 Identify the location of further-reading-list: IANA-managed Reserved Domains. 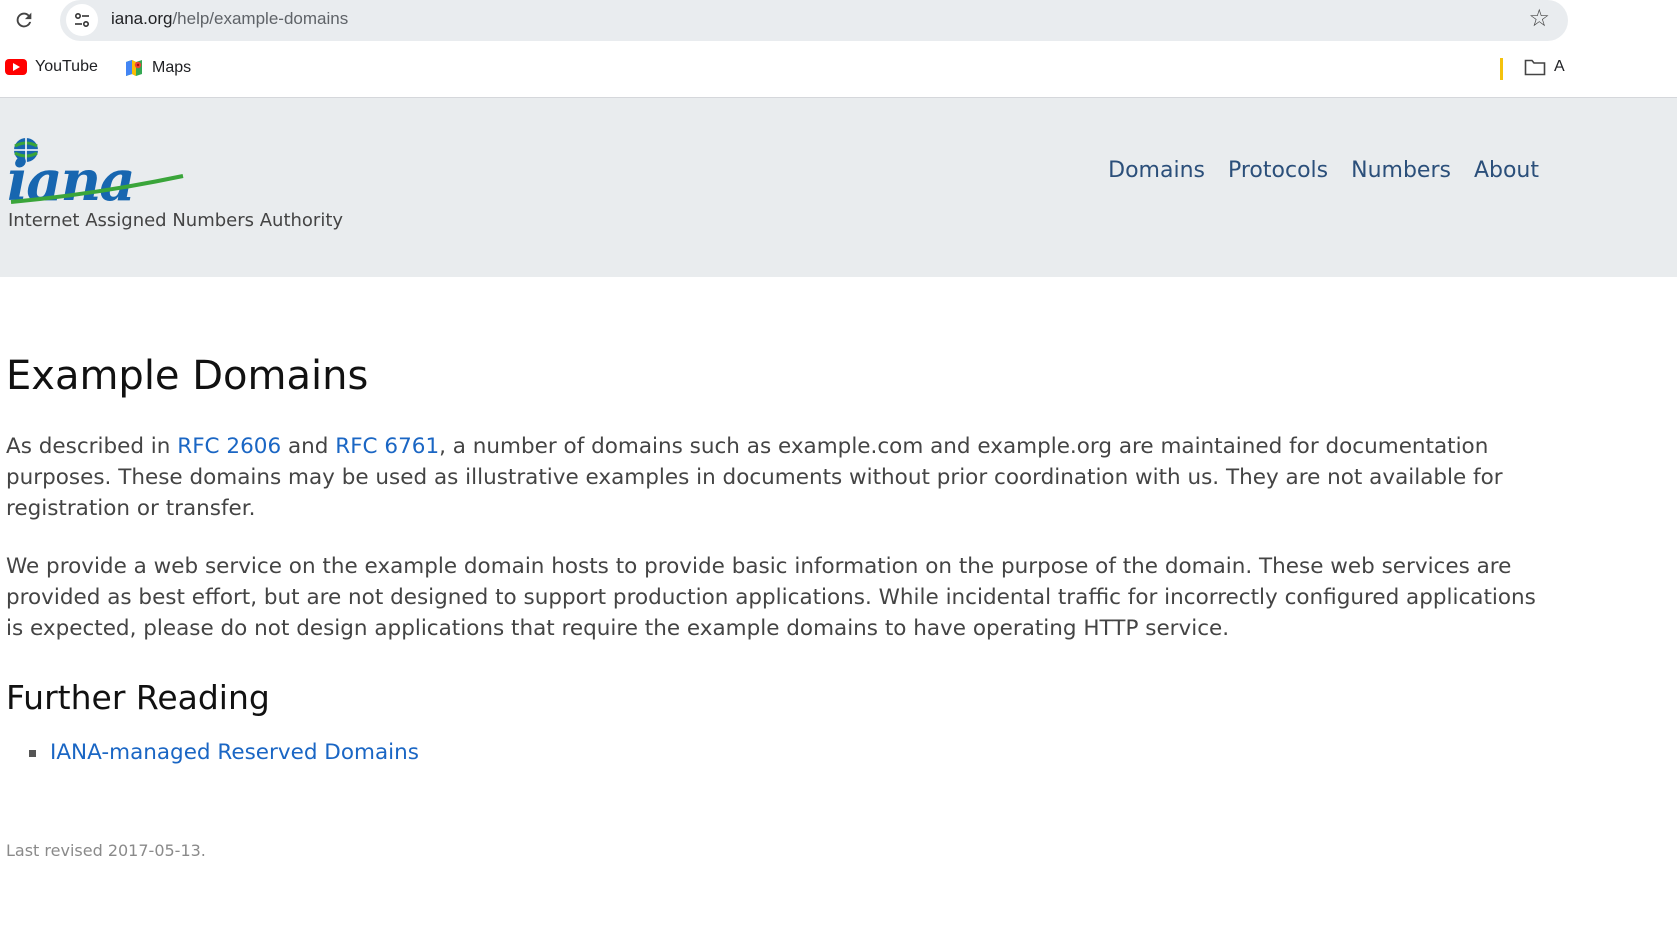
(776, 753).